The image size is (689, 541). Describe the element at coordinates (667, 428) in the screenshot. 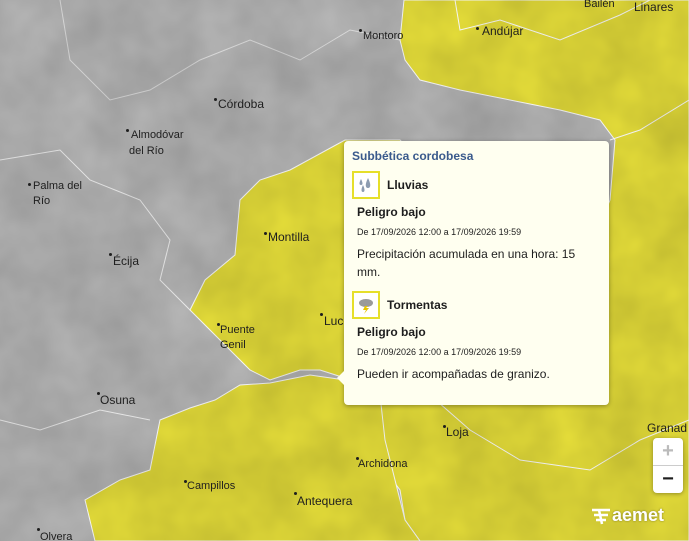

I see `place-granada: Granad` at that location.